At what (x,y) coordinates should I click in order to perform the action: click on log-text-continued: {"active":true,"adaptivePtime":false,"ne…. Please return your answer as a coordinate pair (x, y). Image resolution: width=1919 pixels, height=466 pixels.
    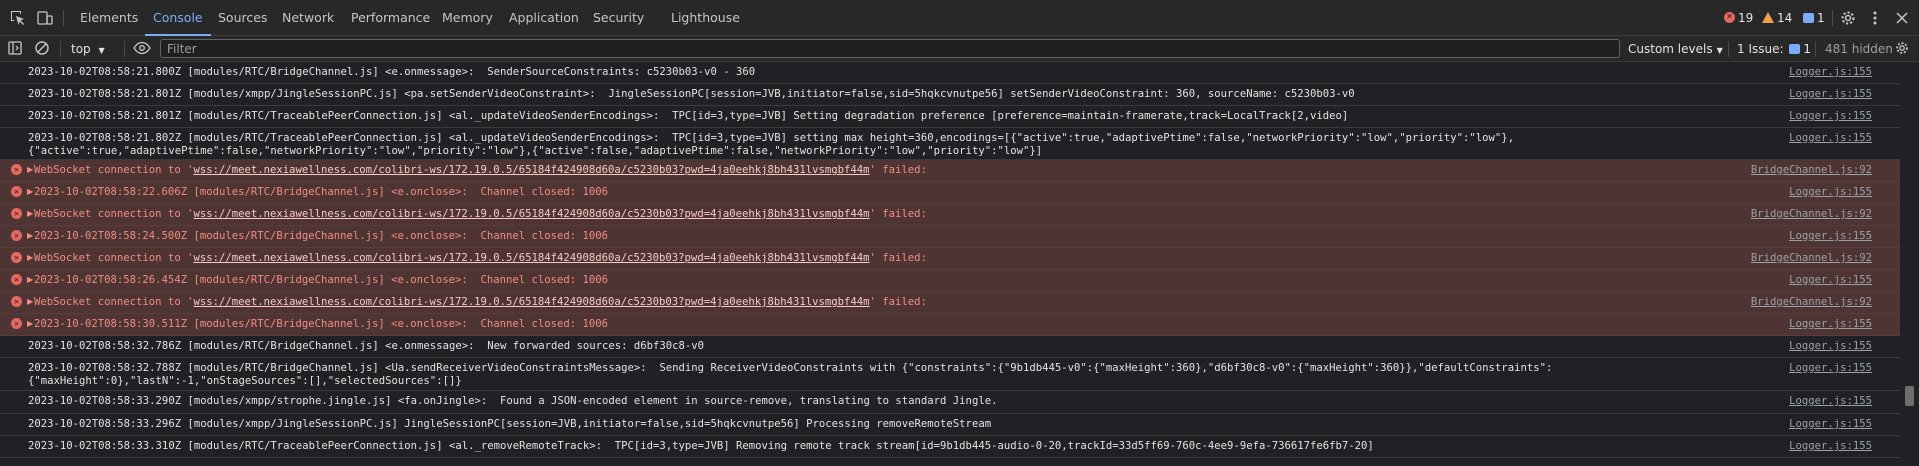
    Looking at the image, I should click on (535, 151).